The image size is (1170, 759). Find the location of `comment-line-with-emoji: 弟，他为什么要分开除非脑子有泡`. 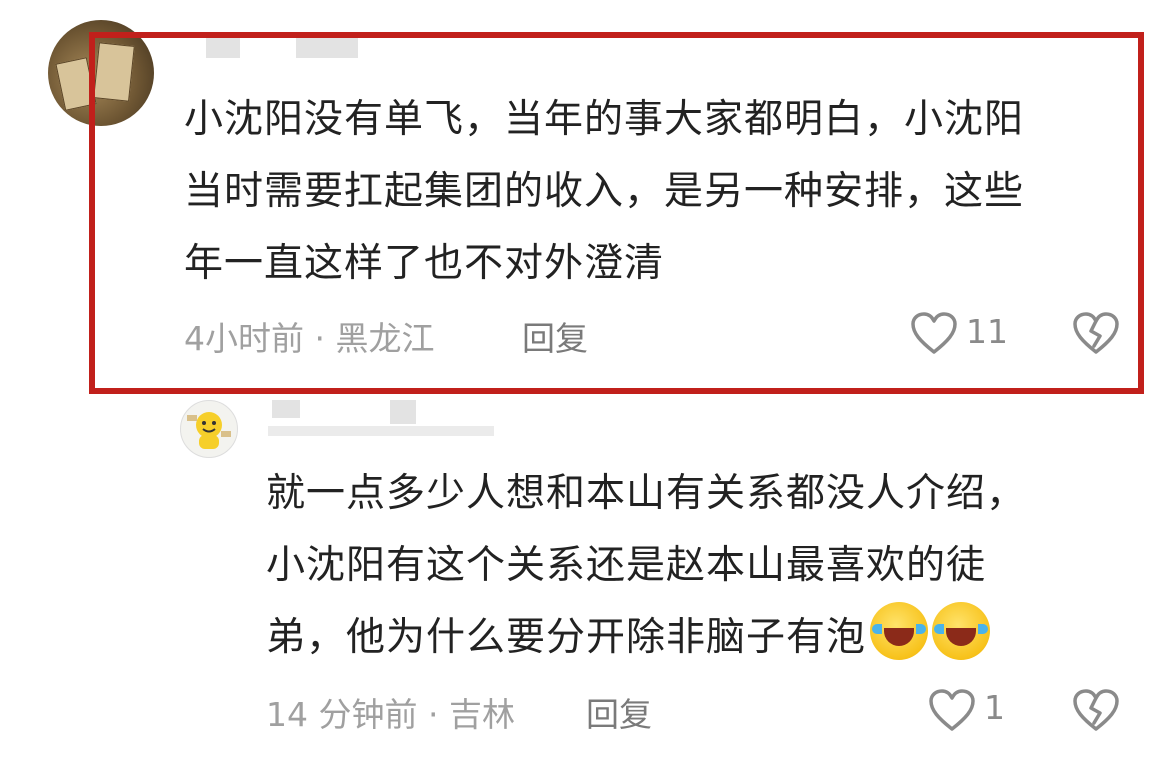

comment-line-with-emoji: 弟，他为什么要分开除非脑子有泡 is located at coordinates (646, 638).